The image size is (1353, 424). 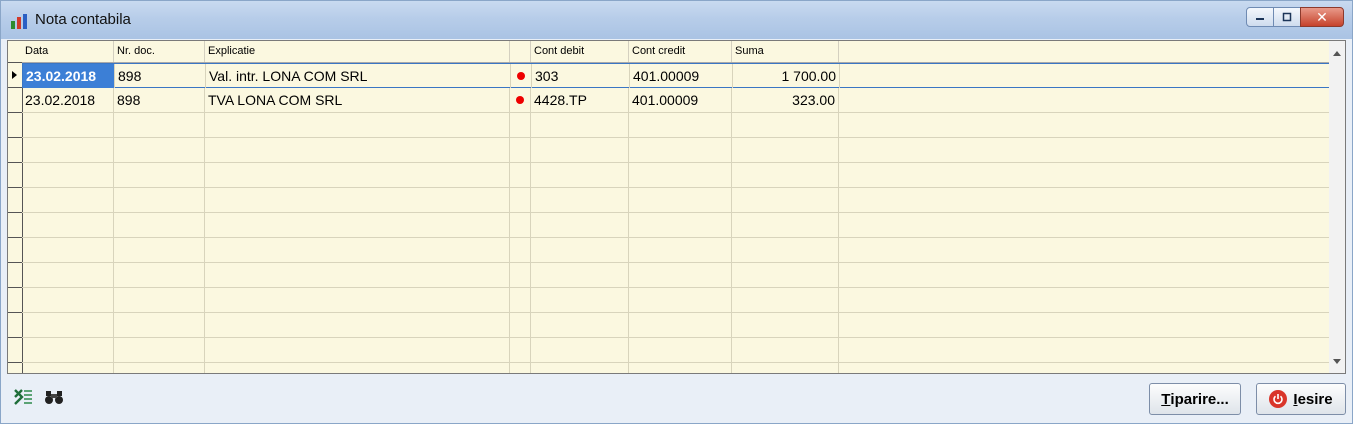 What do you see at coordinates (1337, 207) in the screenshot?
I see `vertical-scrollbar` at bounding box center [1337, 207].